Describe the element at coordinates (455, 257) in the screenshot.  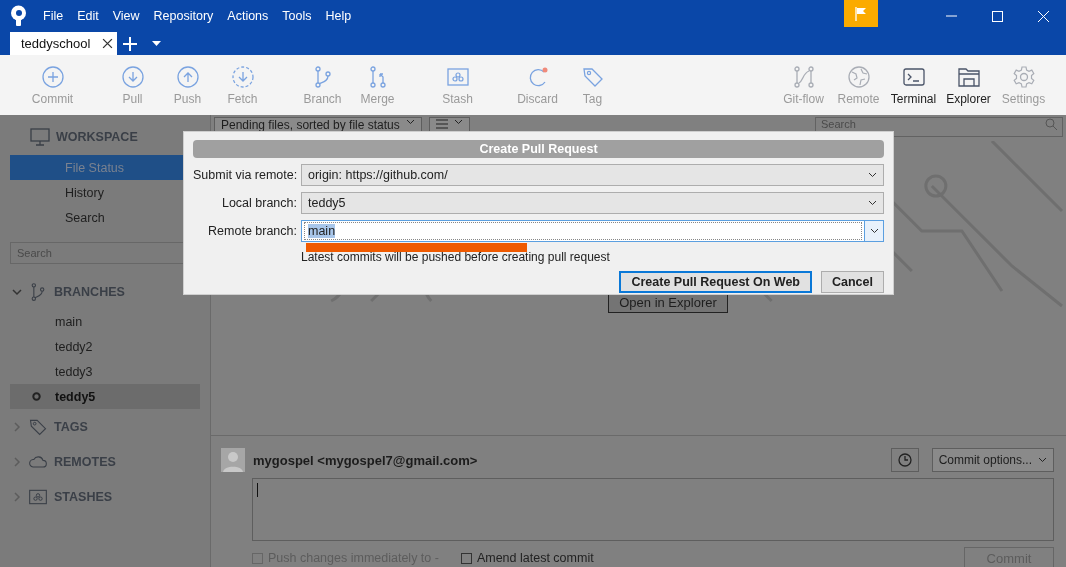
I see `hint-text: Latest commits will be pushed before creating pull request` at that location.